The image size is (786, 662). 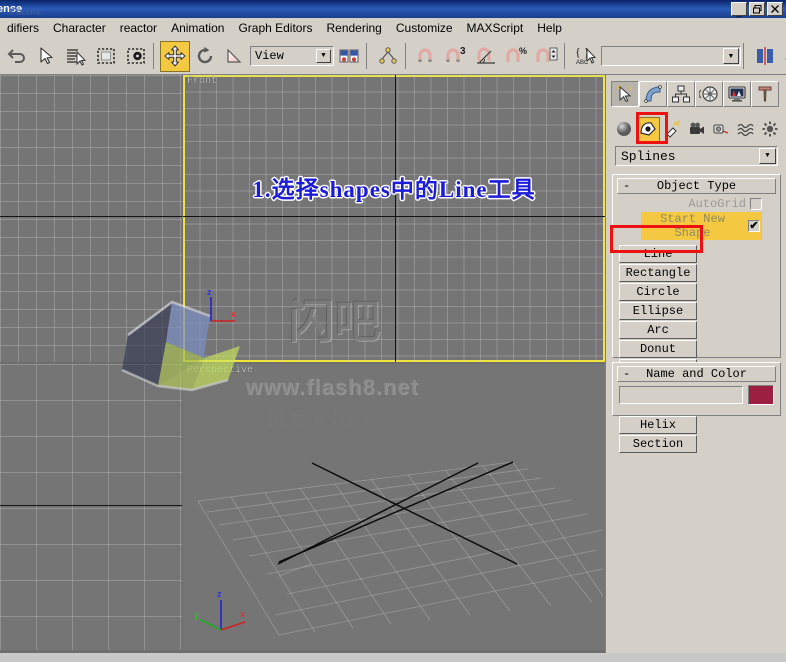 I want to click on mirror-icon, so click(x=765, y=56).